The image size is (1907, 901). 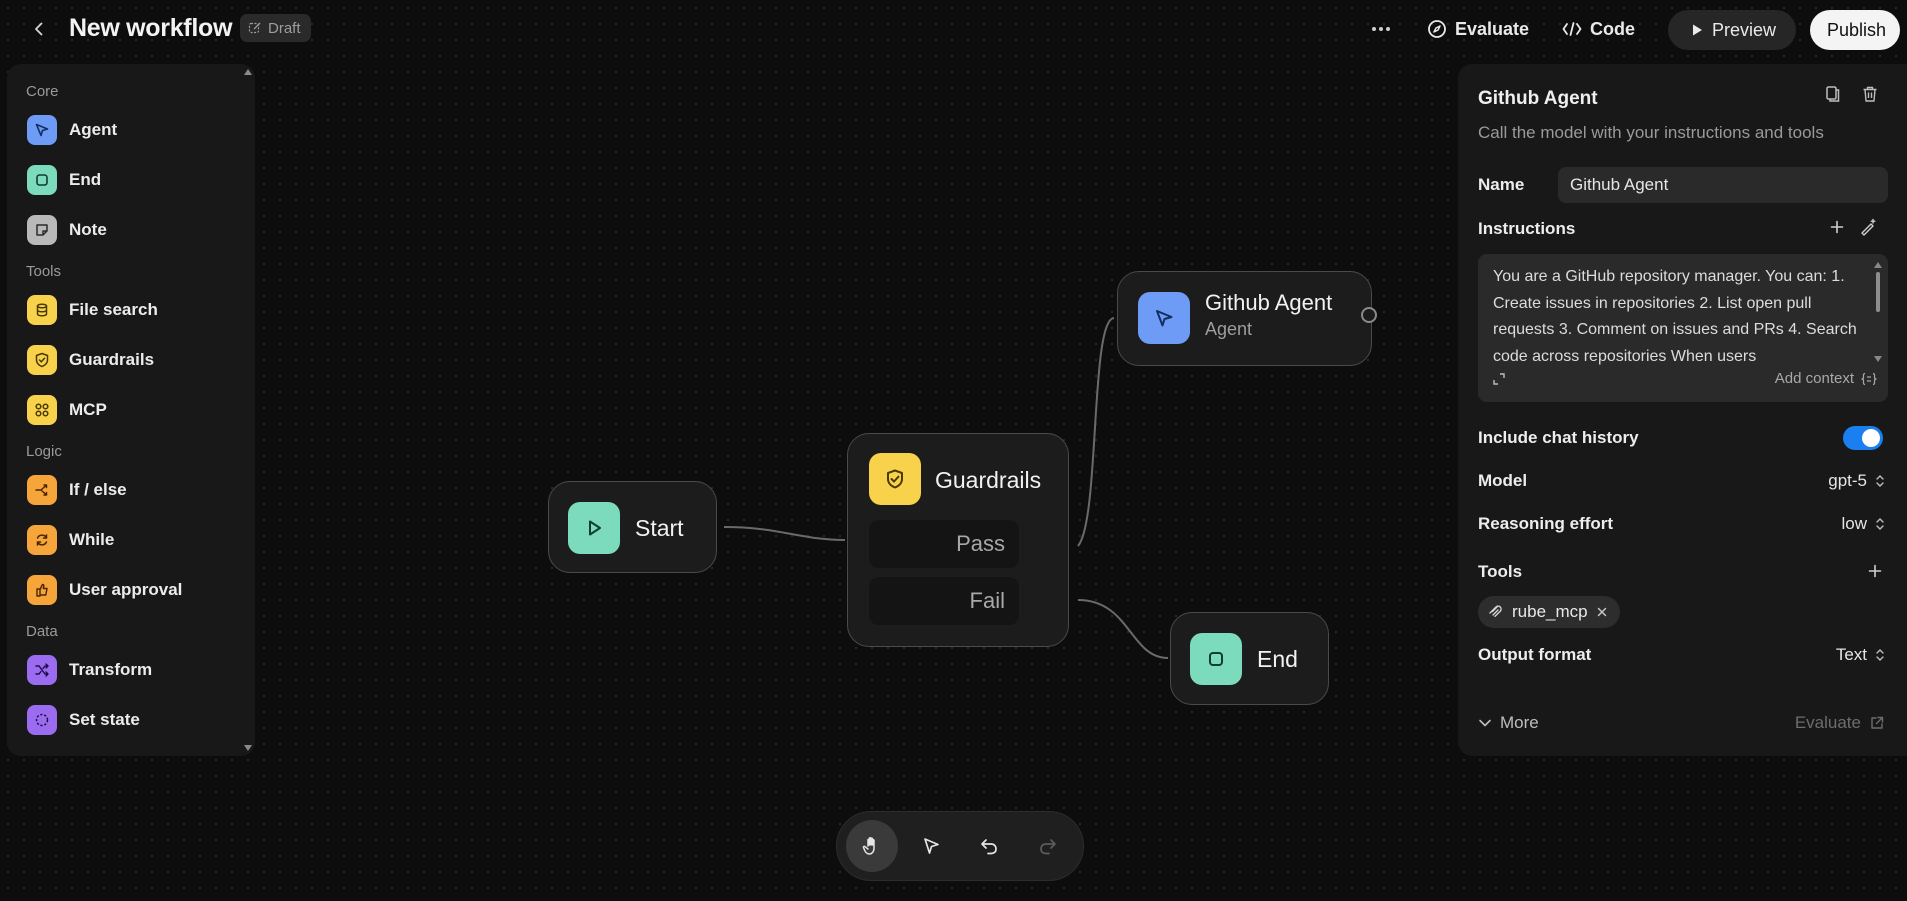 What do you see at coordinates (1277, 659) in the screenshot?
I see `end-node-label: End` at bounding box center [1277, 659].